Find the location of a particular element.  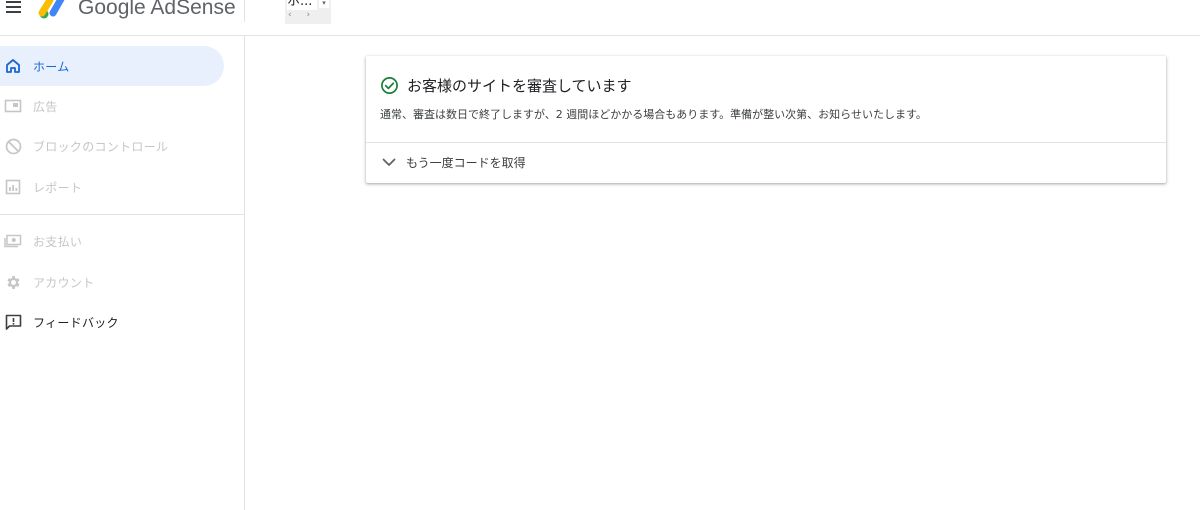

sidebar-divider is located at coordinates (122, 214).